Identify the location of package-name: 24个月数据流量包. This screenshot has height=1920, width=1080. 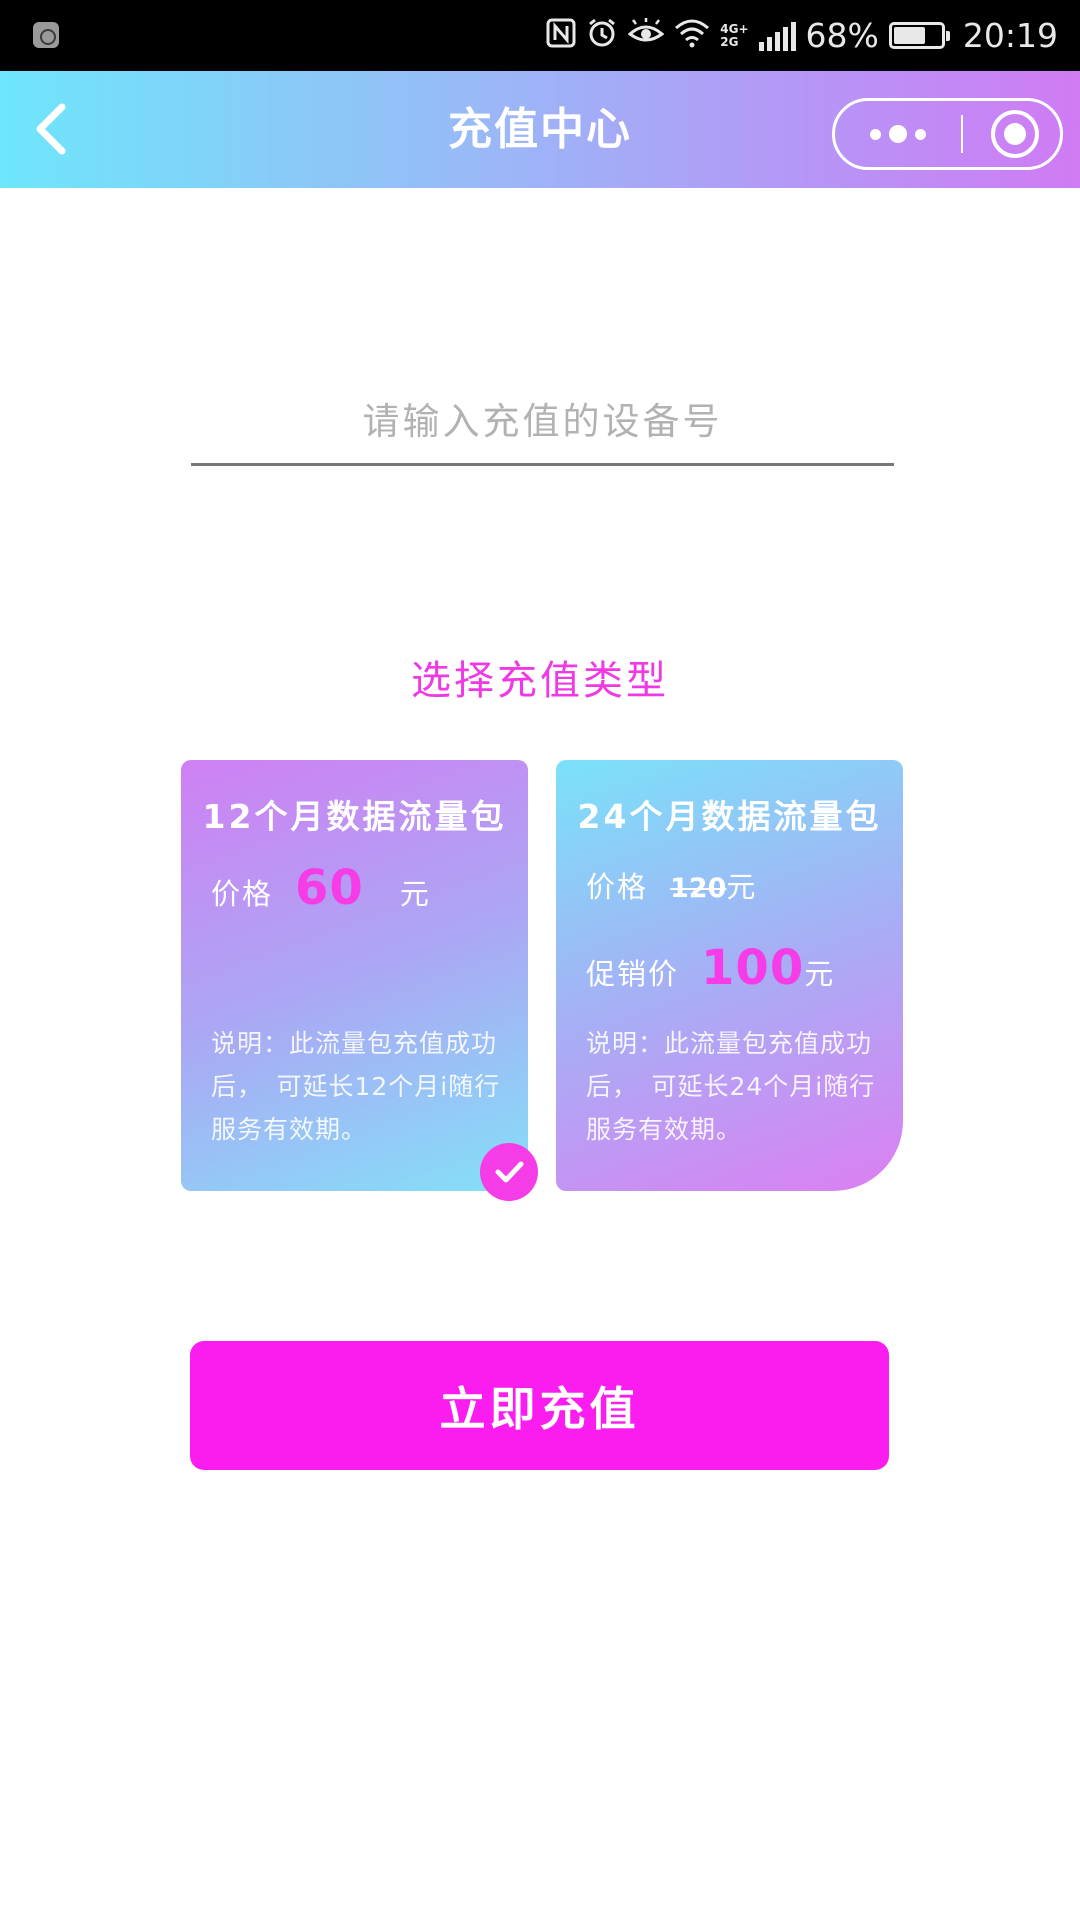
(729, 816).